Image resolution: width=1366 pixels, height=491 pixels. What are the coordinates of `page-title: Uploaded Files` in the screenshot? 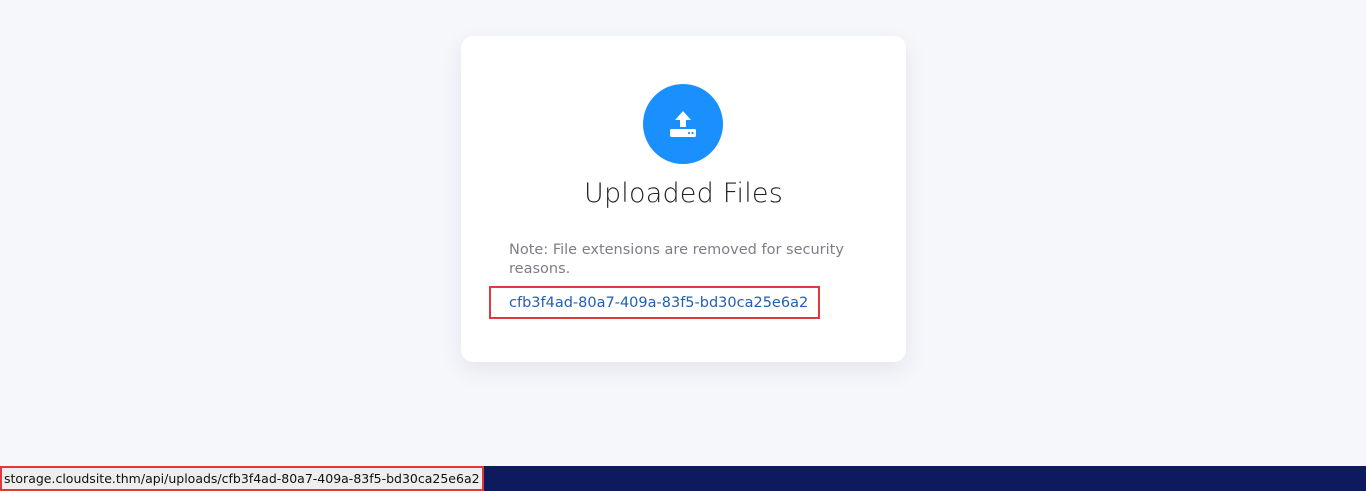 It's located at (683, 193).